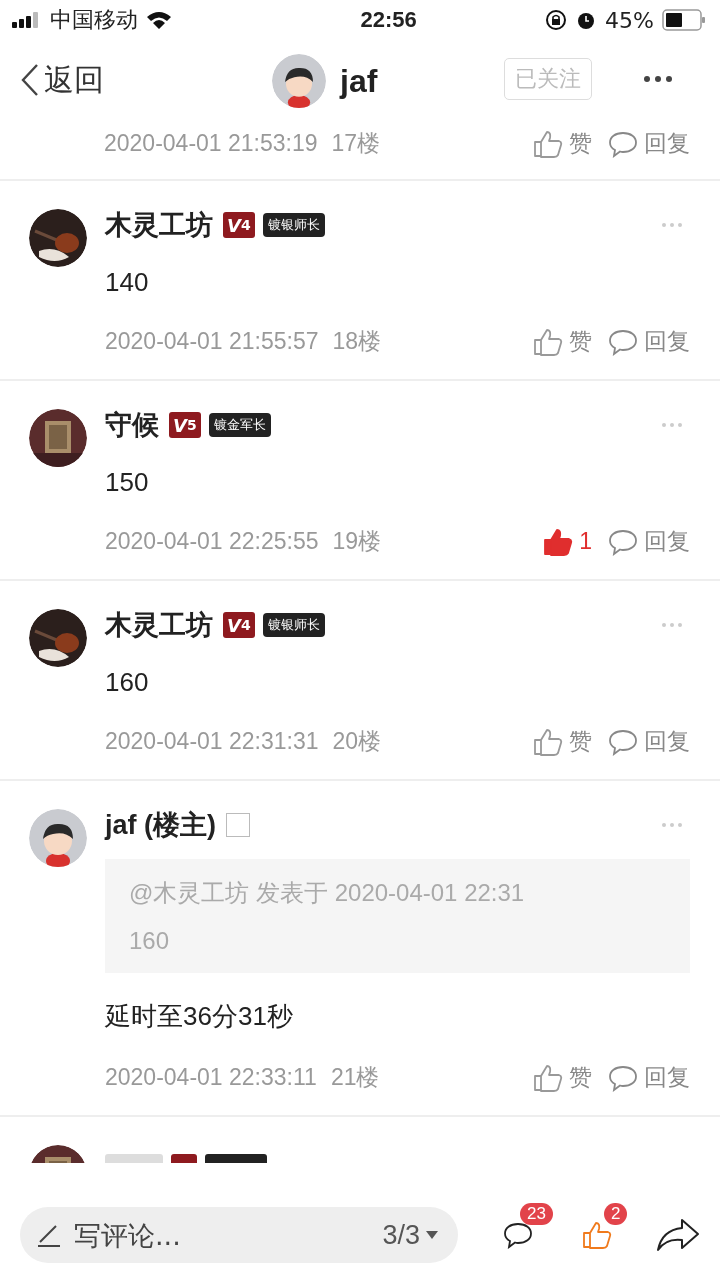 The image size is (720, 1280). Describe the element at coordinates (212, 541) in the screenshot. I see `post-time: 2020-04-01 22:25:55` at that location.